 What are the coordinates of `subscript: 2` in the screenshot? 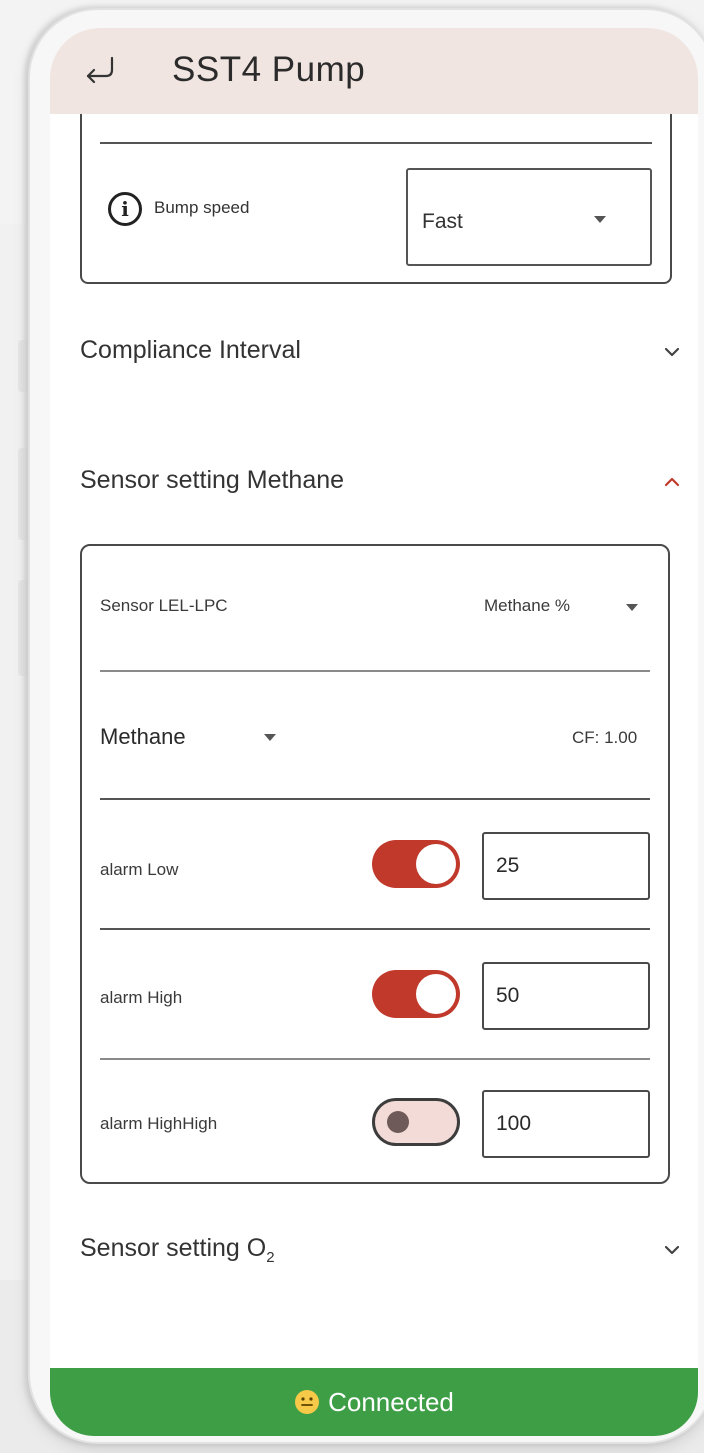 It's located at (270, 1257).